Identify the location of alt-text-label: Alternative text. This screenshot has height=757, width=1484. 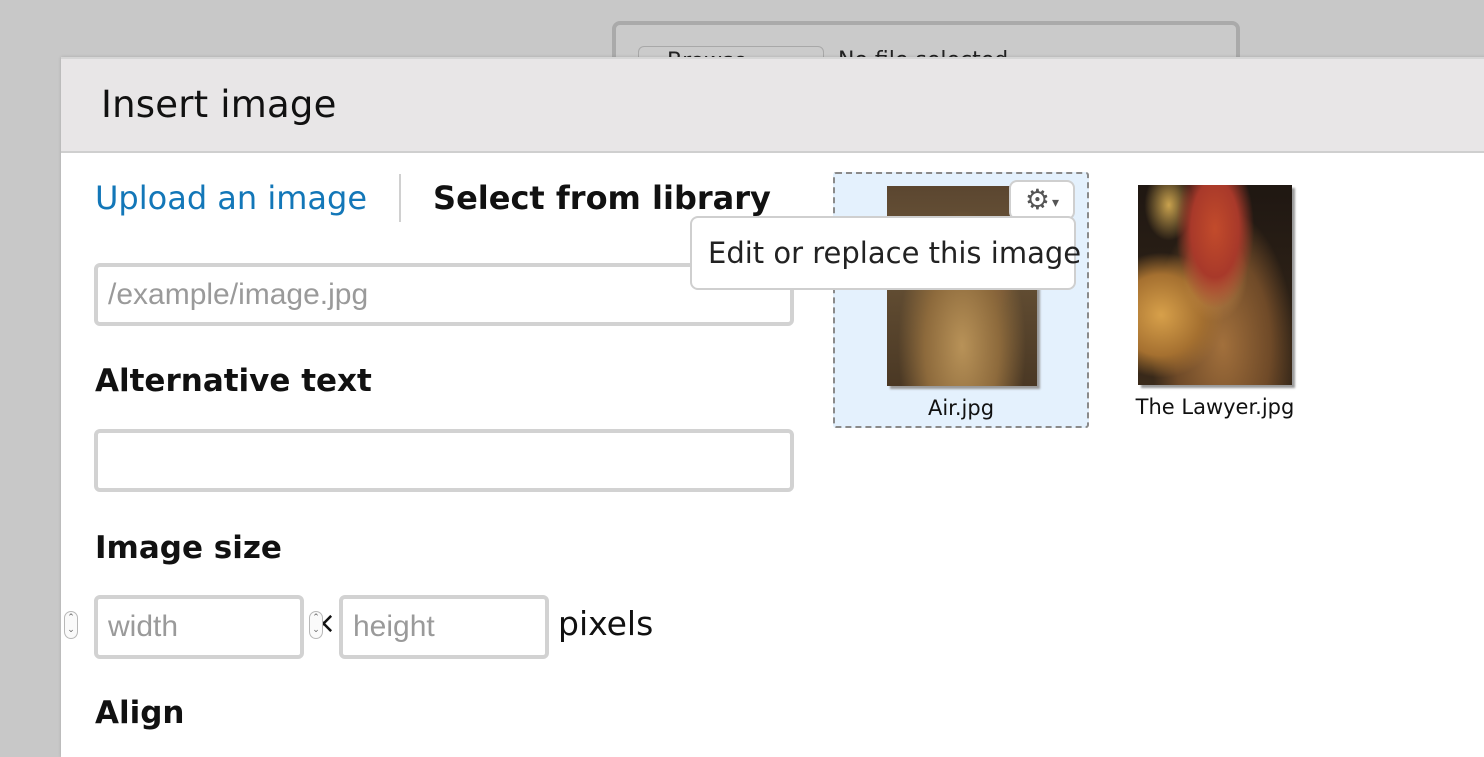
(233, 381).